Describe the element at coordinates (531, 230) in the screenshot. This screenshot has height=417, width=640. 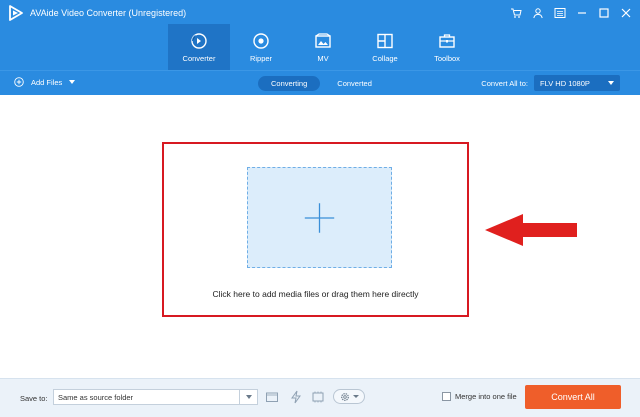
I see `pointer-arrow-icon` at that location.